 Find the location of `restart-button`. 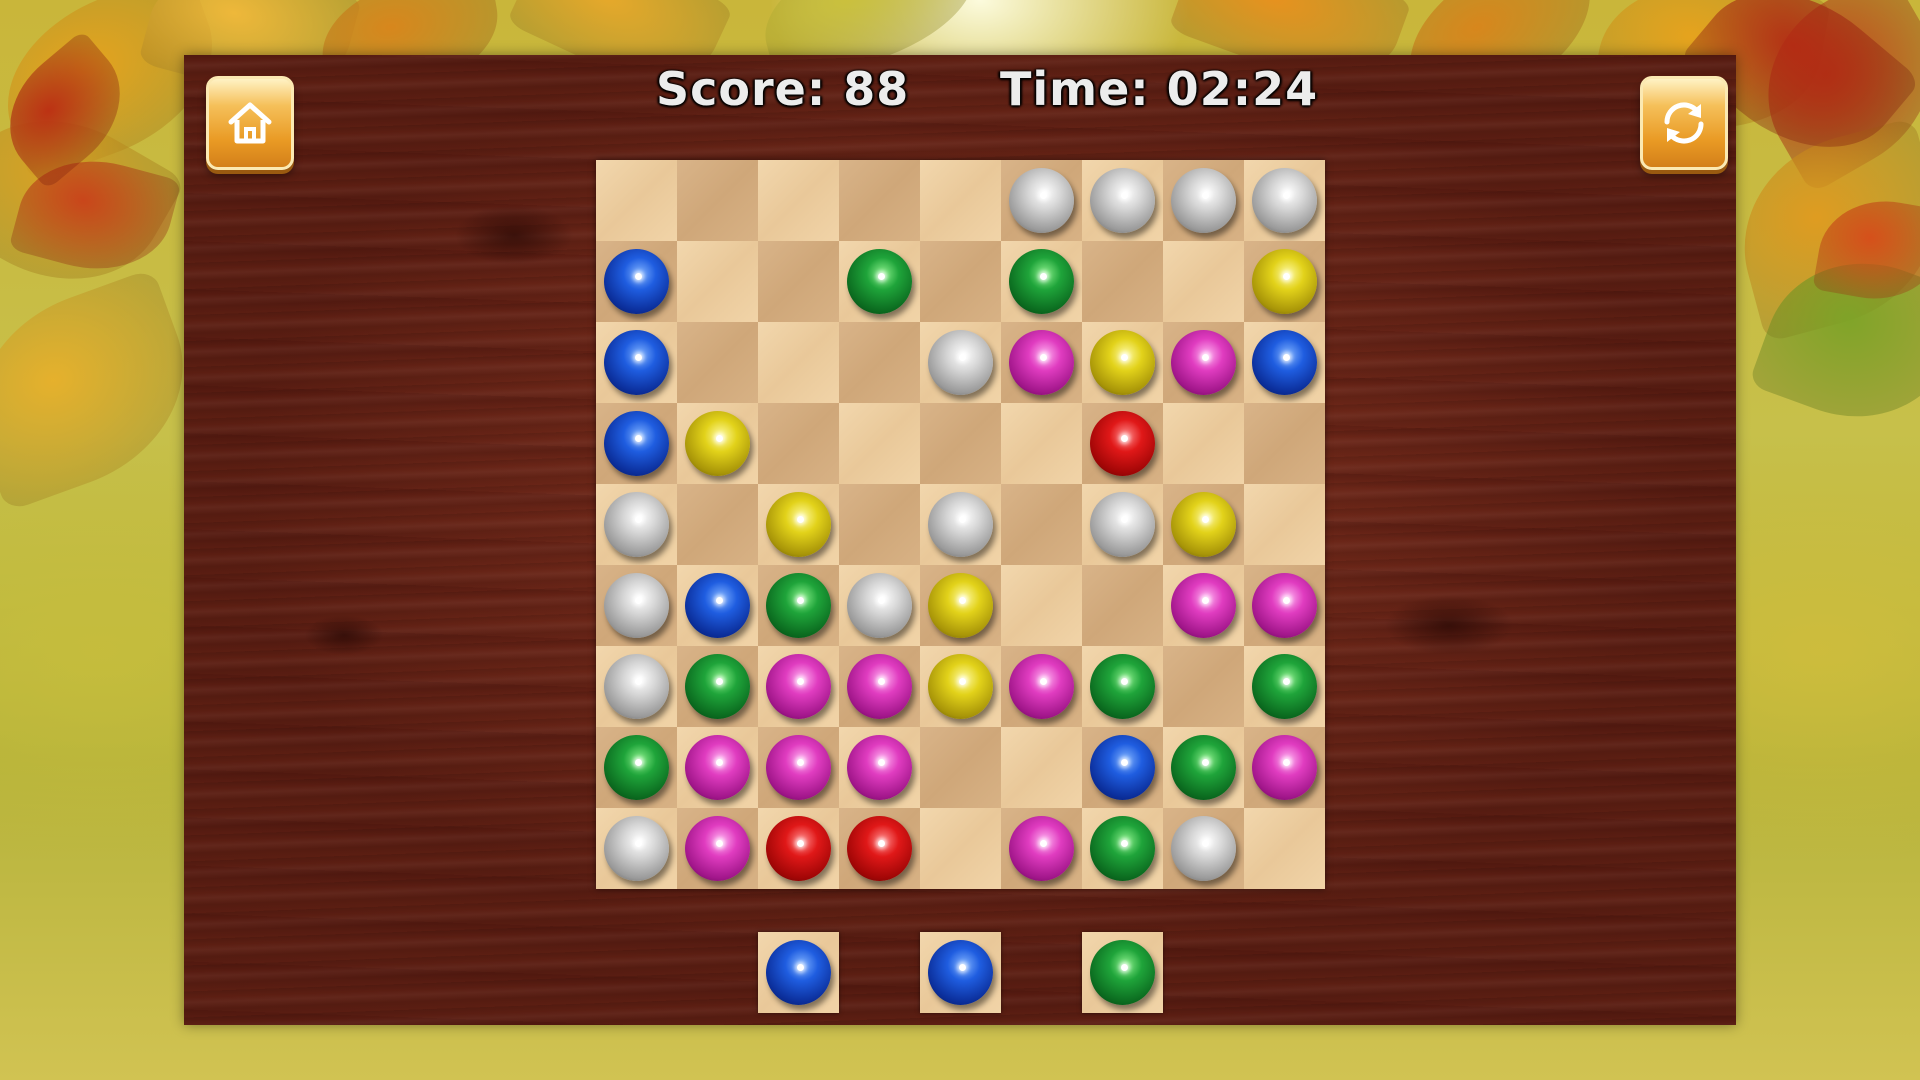

restart-button is located at coordinates (1684, 123).